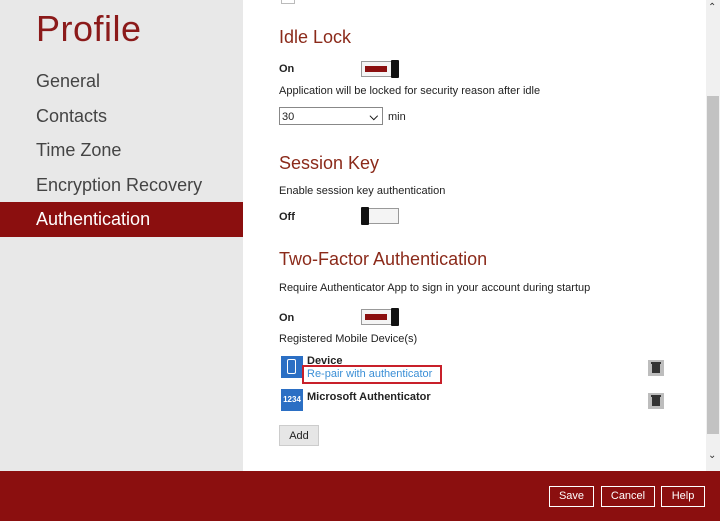 This screenshot has width=720, height=521. Describe the element at coordinates (288, 117) in the screenshot. I see `idle-timeout-value: 30` at that location.